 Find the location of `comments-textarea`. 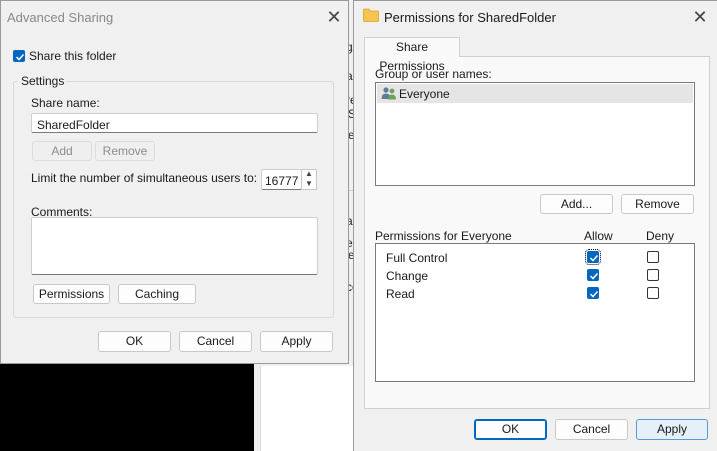

comments-textarea is located at coordinates (174, 246).